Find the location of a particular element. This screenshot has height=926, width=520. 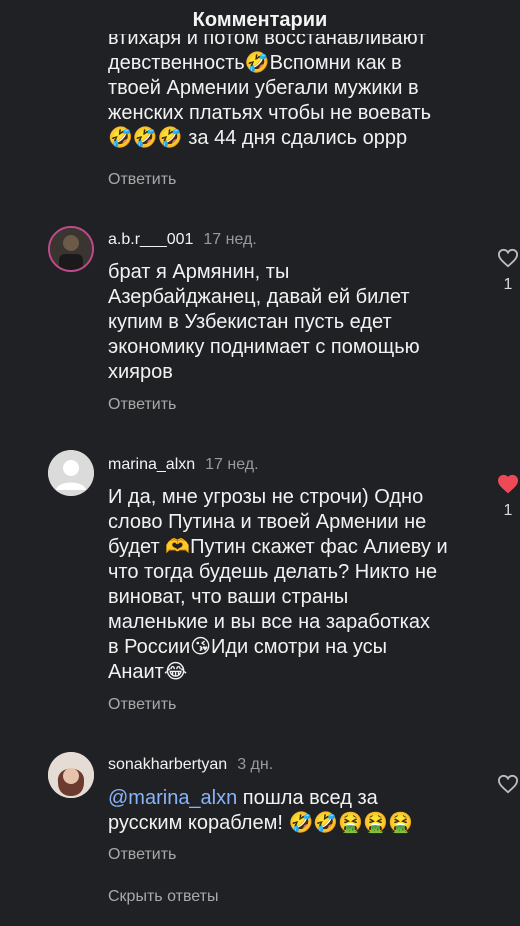

comment-meta: a.b.r___001 17 нед. is located at coordinates (182, 240).